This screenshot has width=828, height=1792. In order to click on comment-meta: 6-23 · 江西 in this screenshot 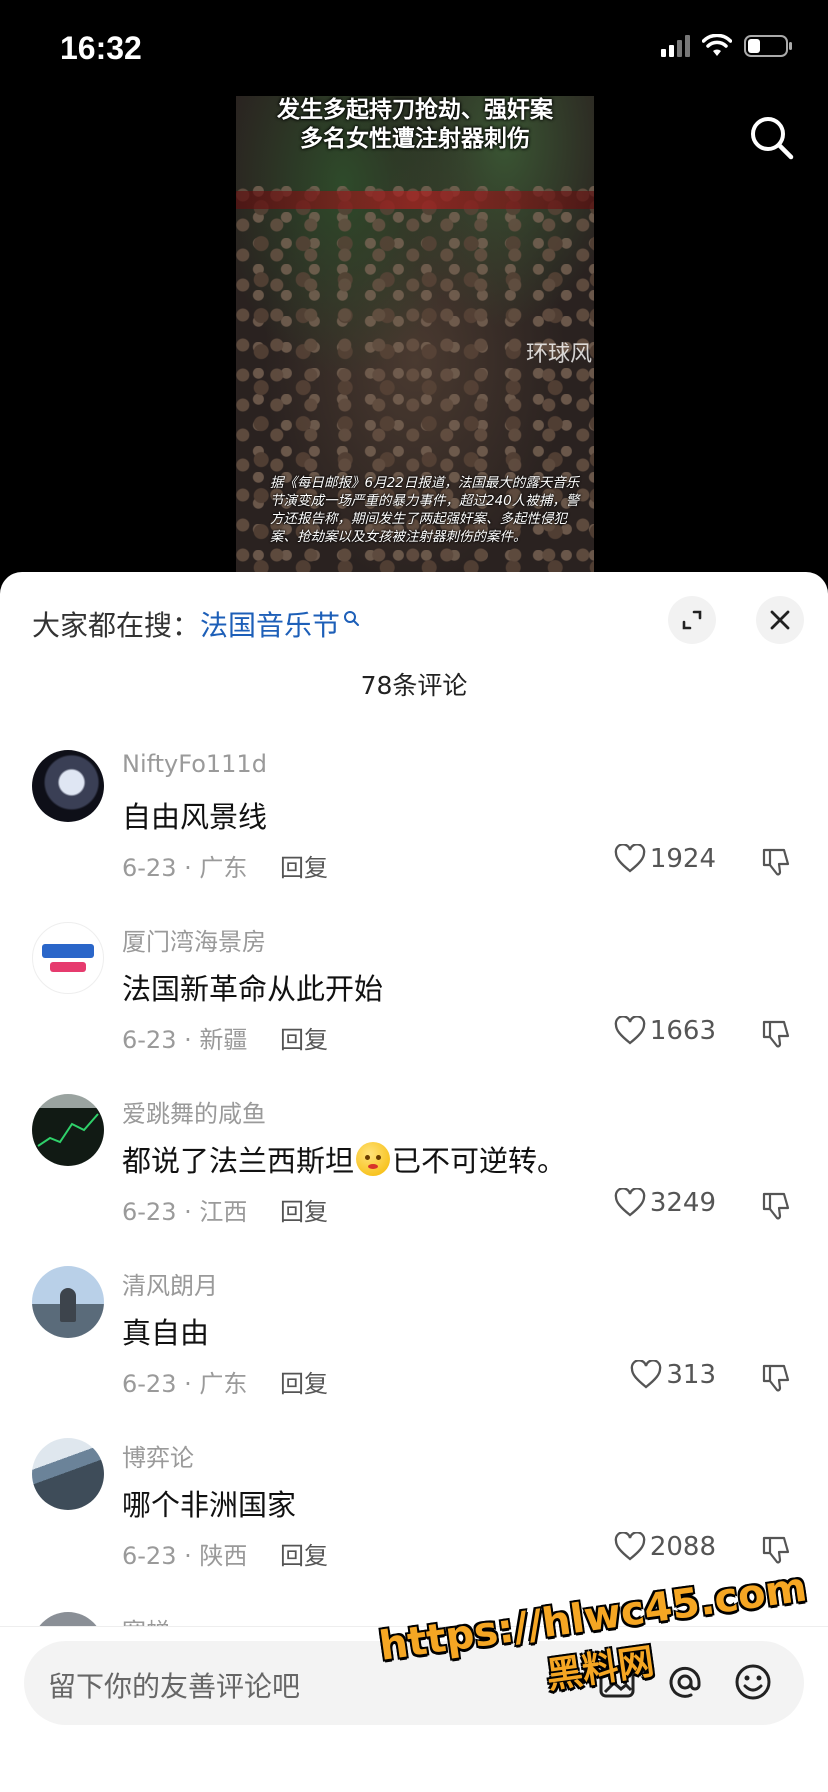, I will do `click(185, 1212)`.